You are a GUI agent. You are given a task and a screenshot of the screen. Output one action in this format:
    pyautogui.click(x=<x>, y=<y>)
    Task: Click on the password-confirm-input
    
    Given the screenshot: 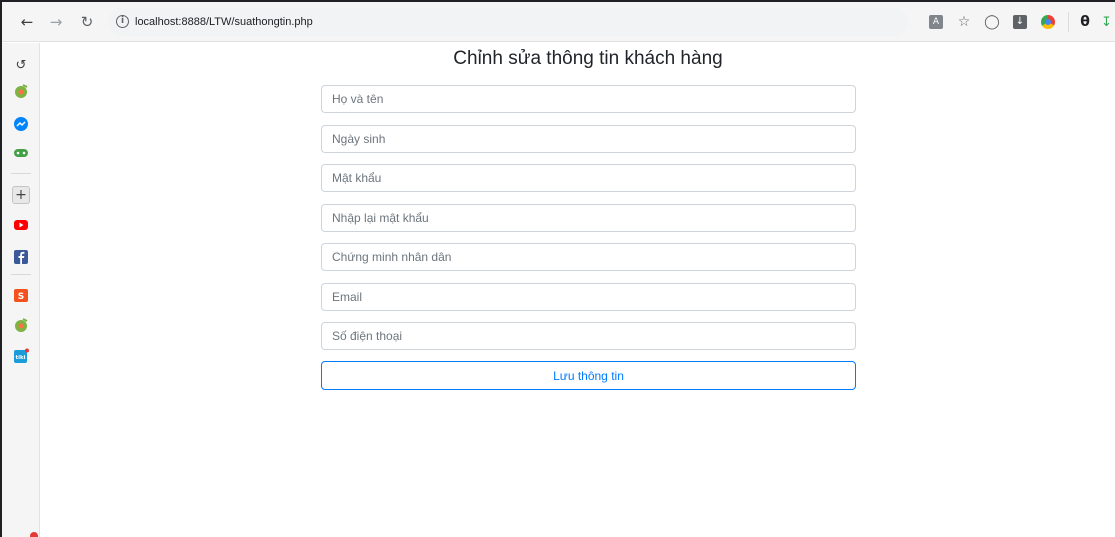 What is the action you would take?
    pyautogui.click(x=588, y=218)
    